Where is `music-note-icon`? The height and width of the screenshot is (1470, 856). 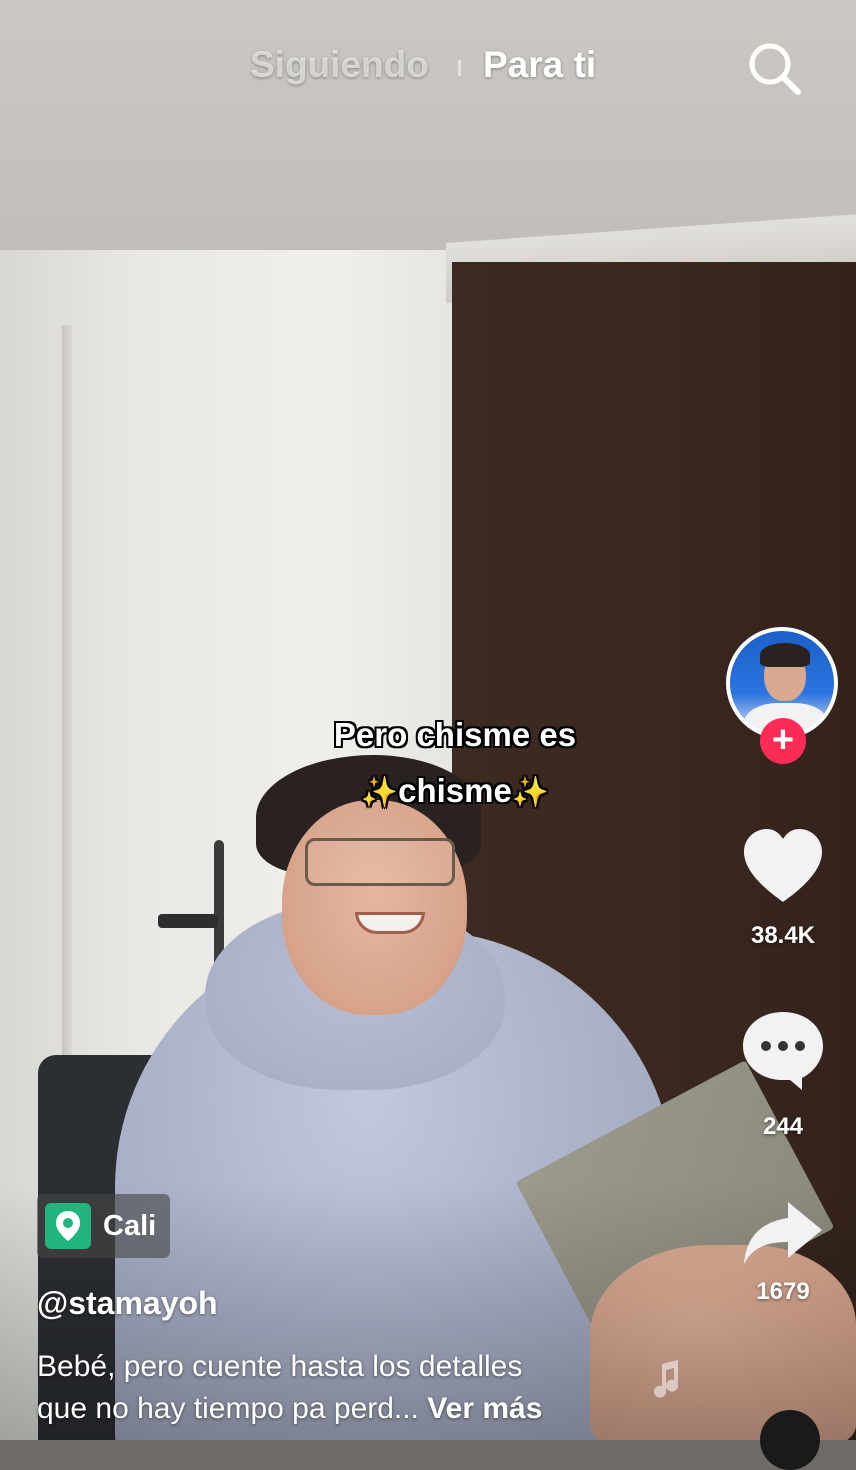
music-note-icon is located at coordinates (666, 1379).